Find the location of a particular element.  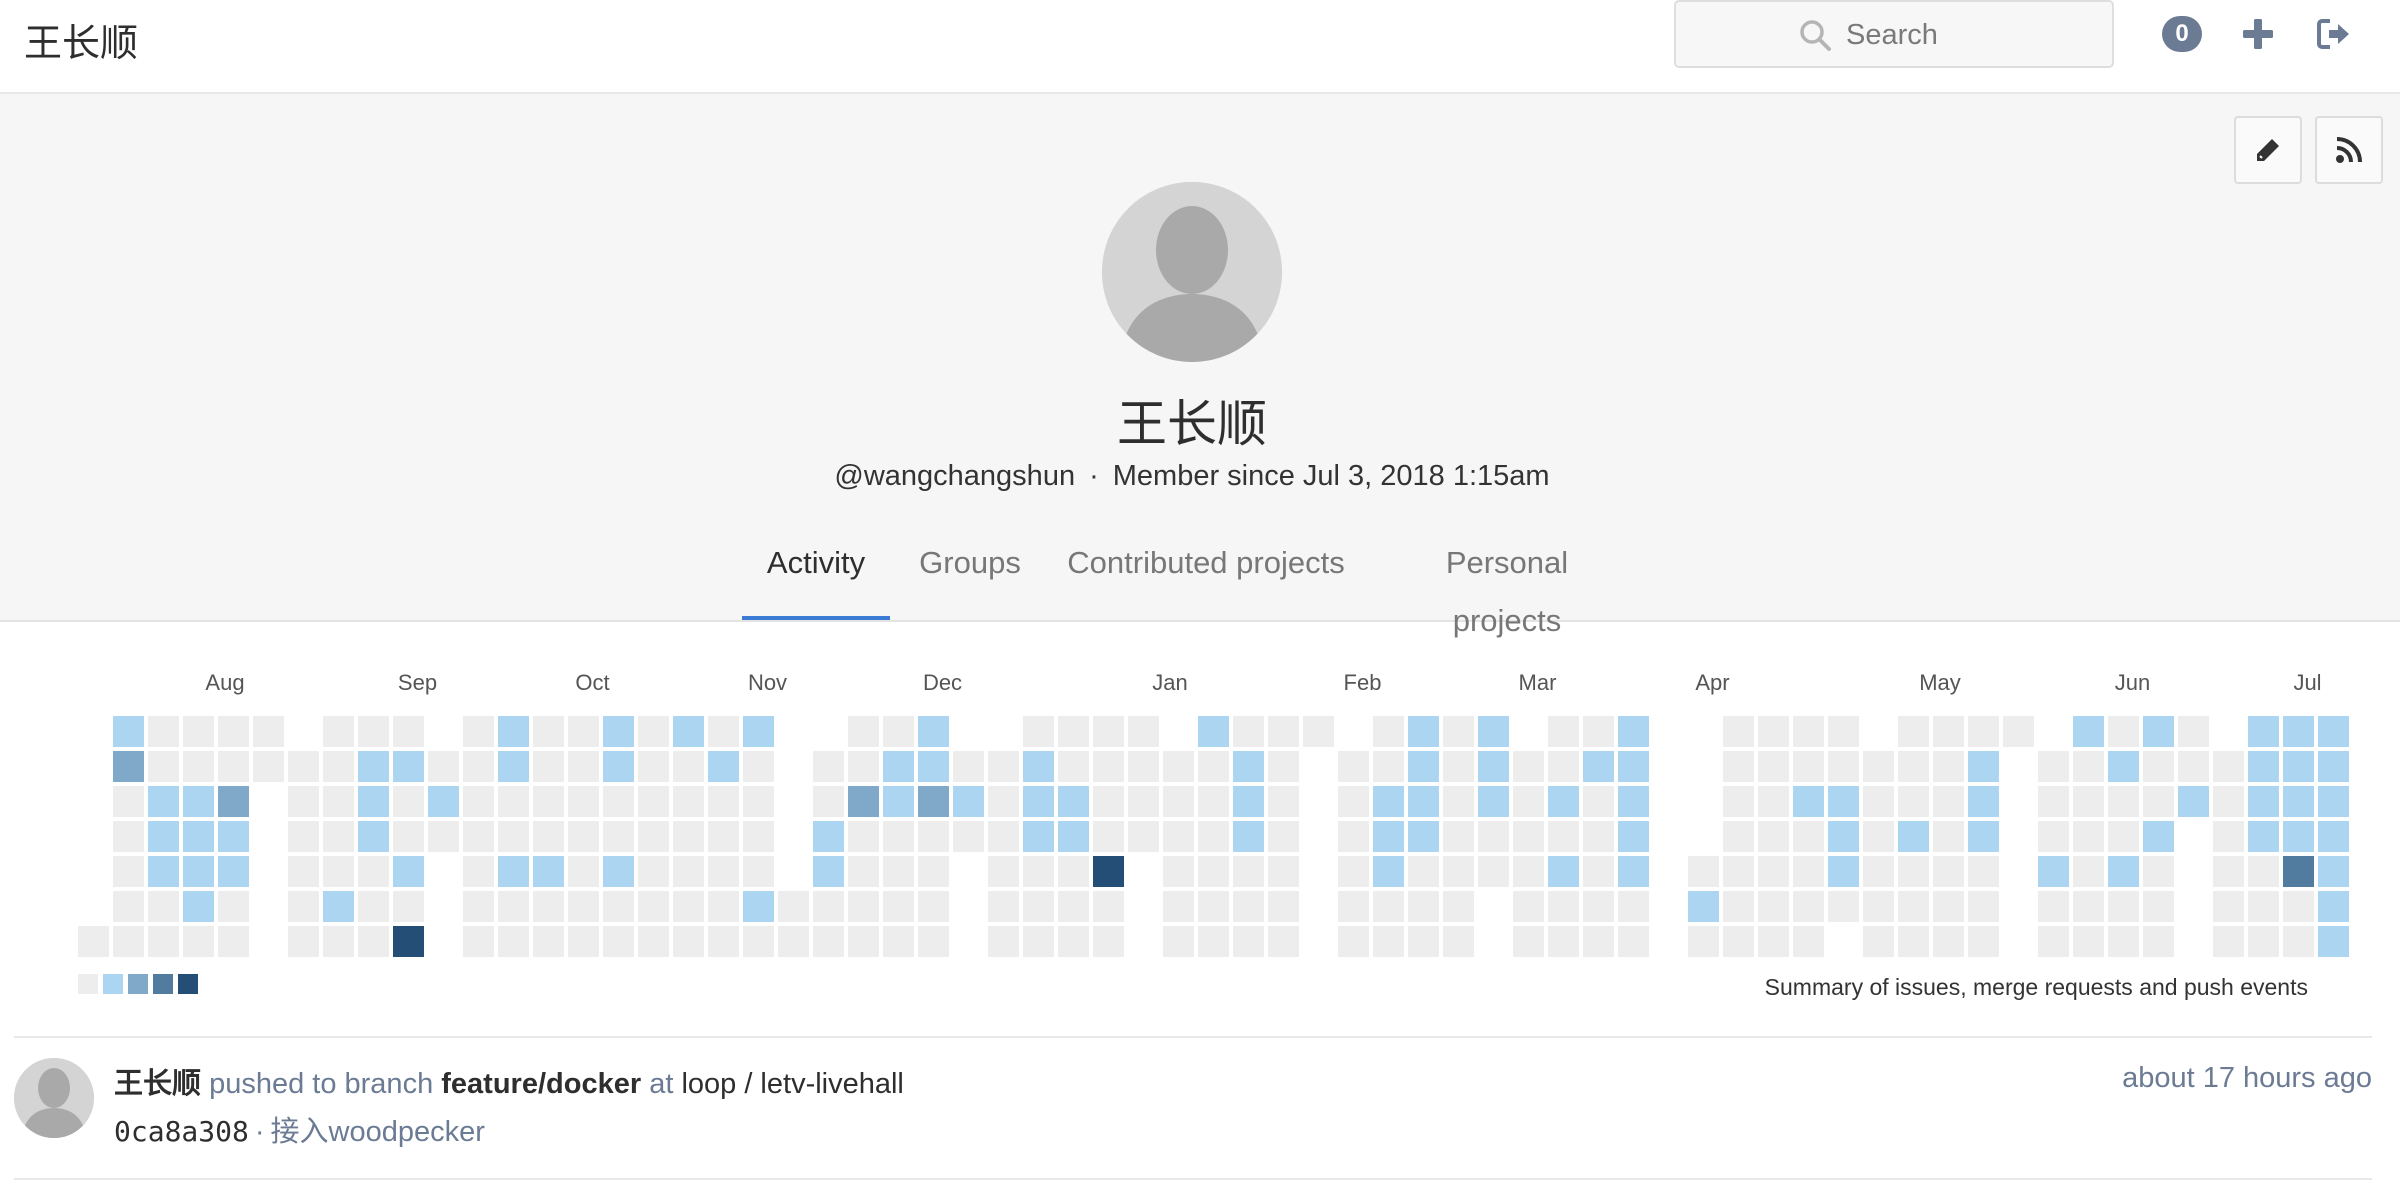

event-project: loop / letv-livehall is located at coordinates (792, 1084).